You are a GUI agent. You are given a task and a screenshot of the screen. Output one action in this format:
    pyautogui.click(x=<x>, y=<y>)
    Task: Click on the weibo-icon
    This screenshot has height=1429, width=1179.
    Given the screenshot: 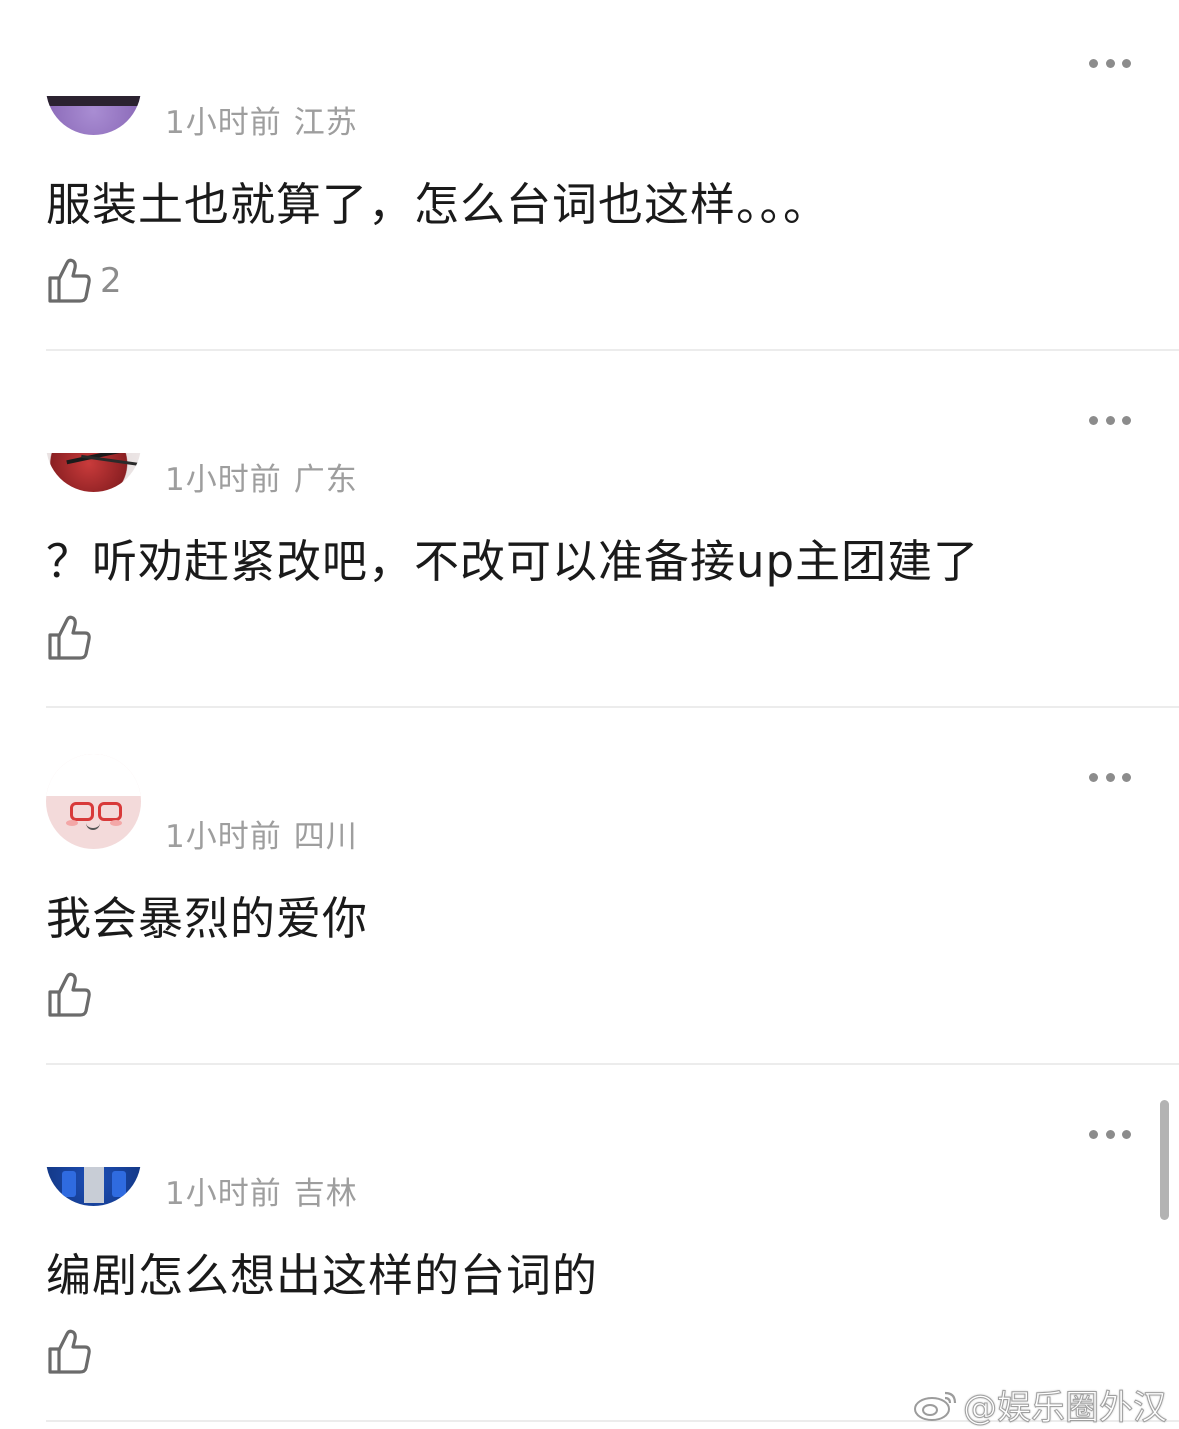 What is the action you would take?
    pyautogui.click(x=935, y=1406)
    